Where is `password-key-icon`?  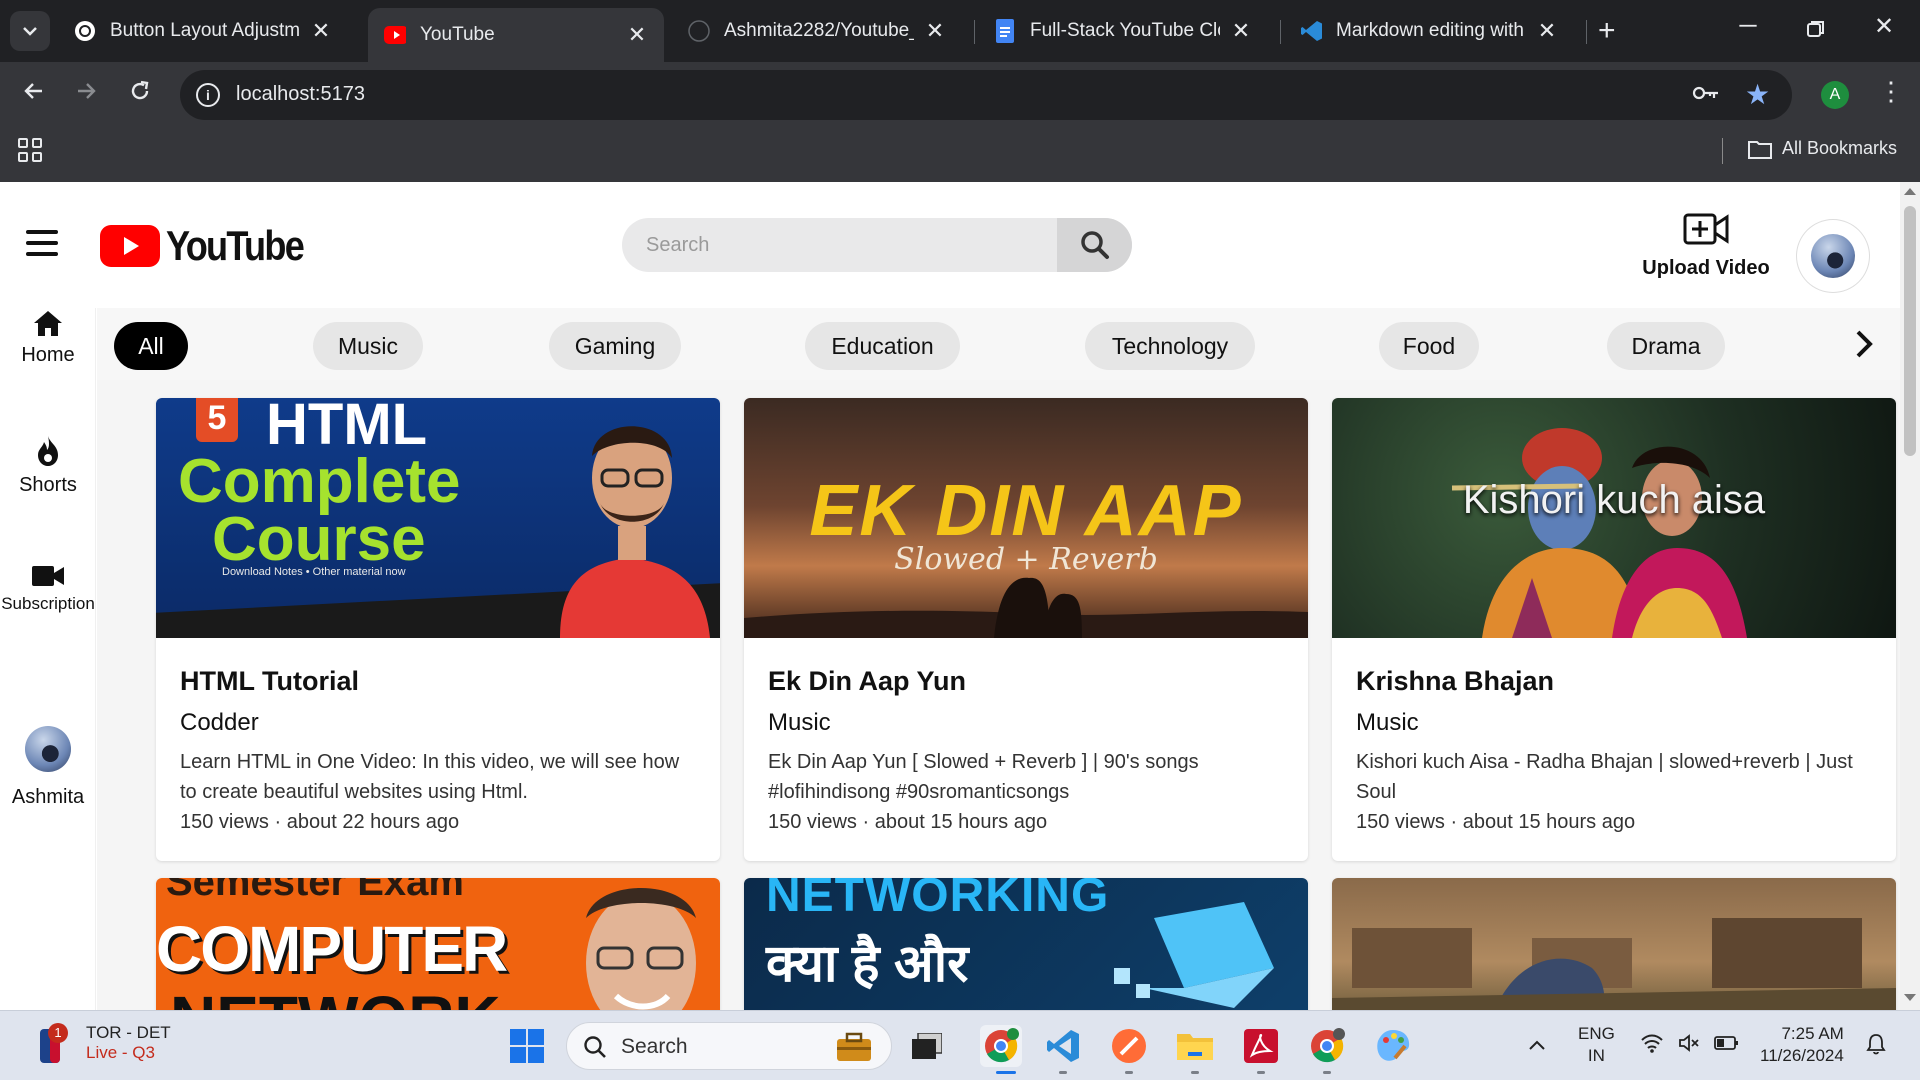
password-key-icon is located at coordinates (1706, 95).